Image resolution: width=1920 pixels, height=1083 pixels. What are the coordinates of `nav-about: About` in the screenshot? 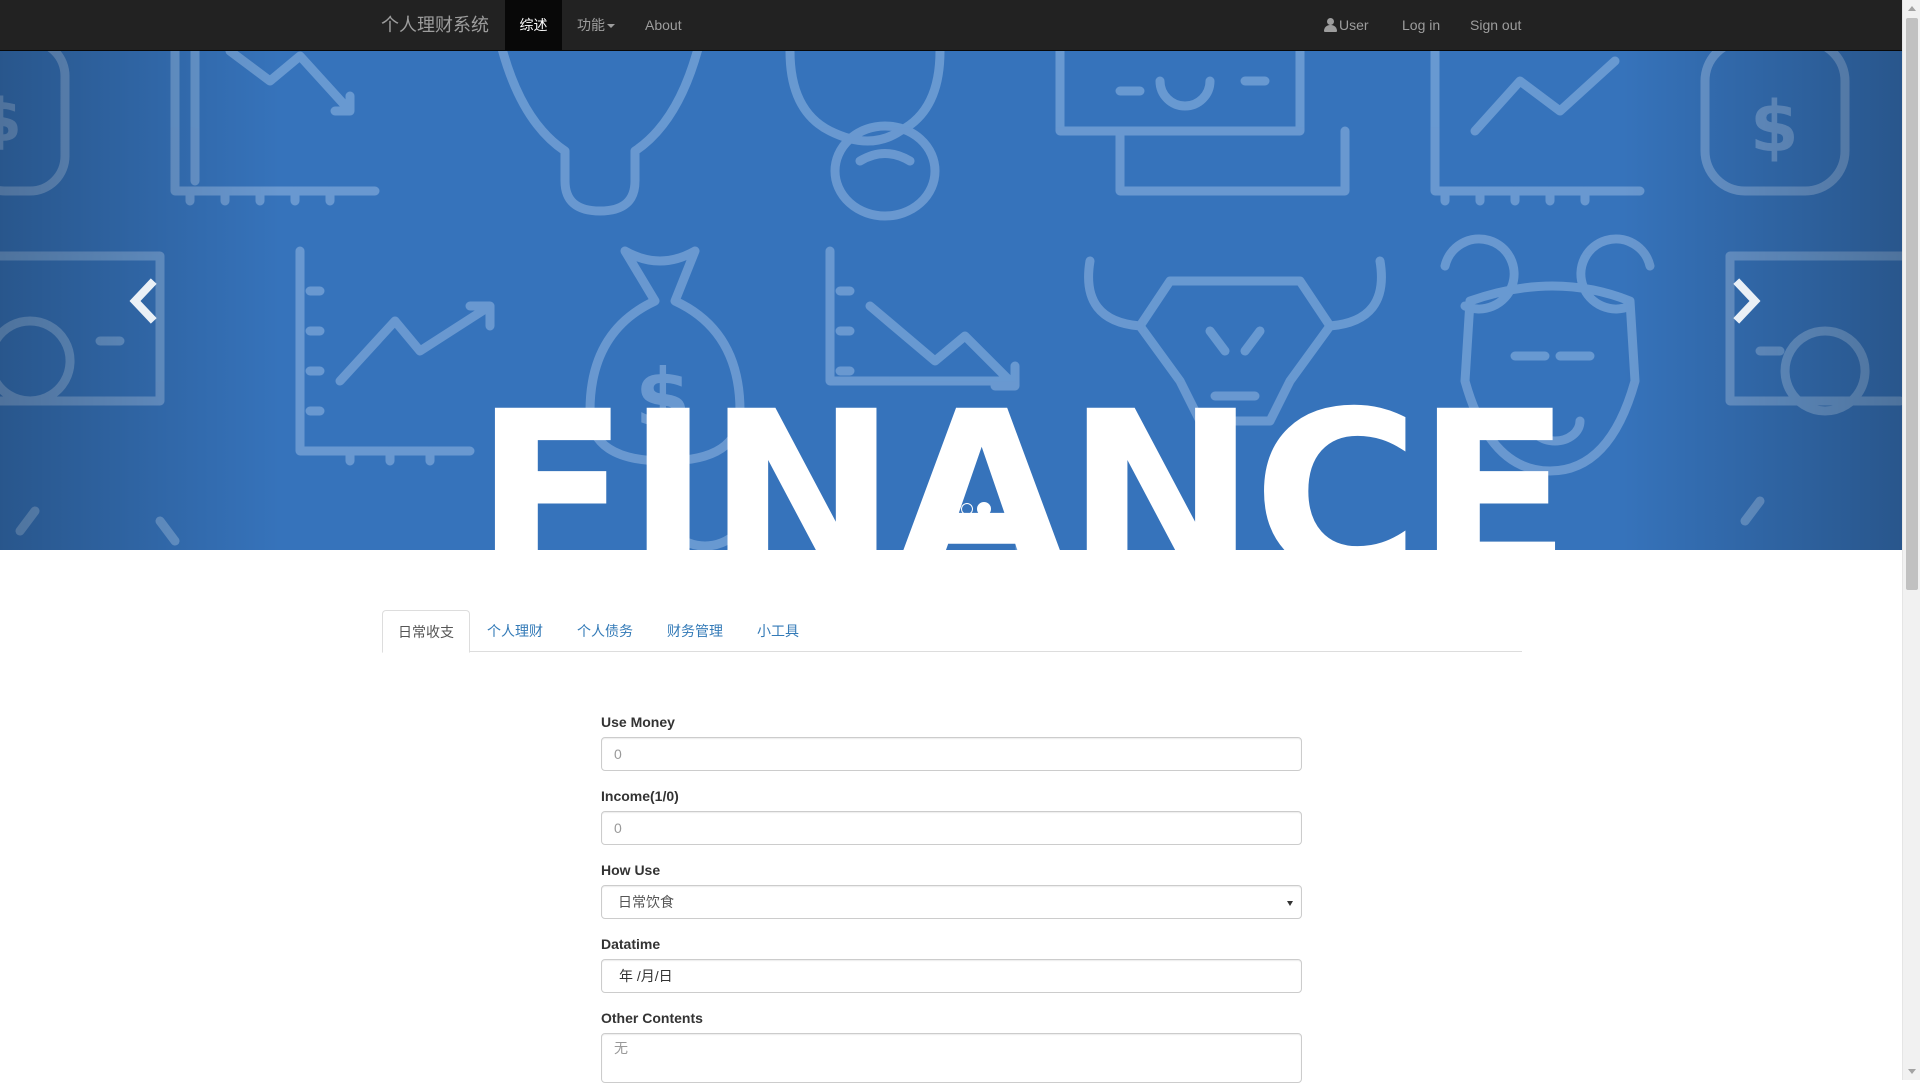 It's located at (663, 25).